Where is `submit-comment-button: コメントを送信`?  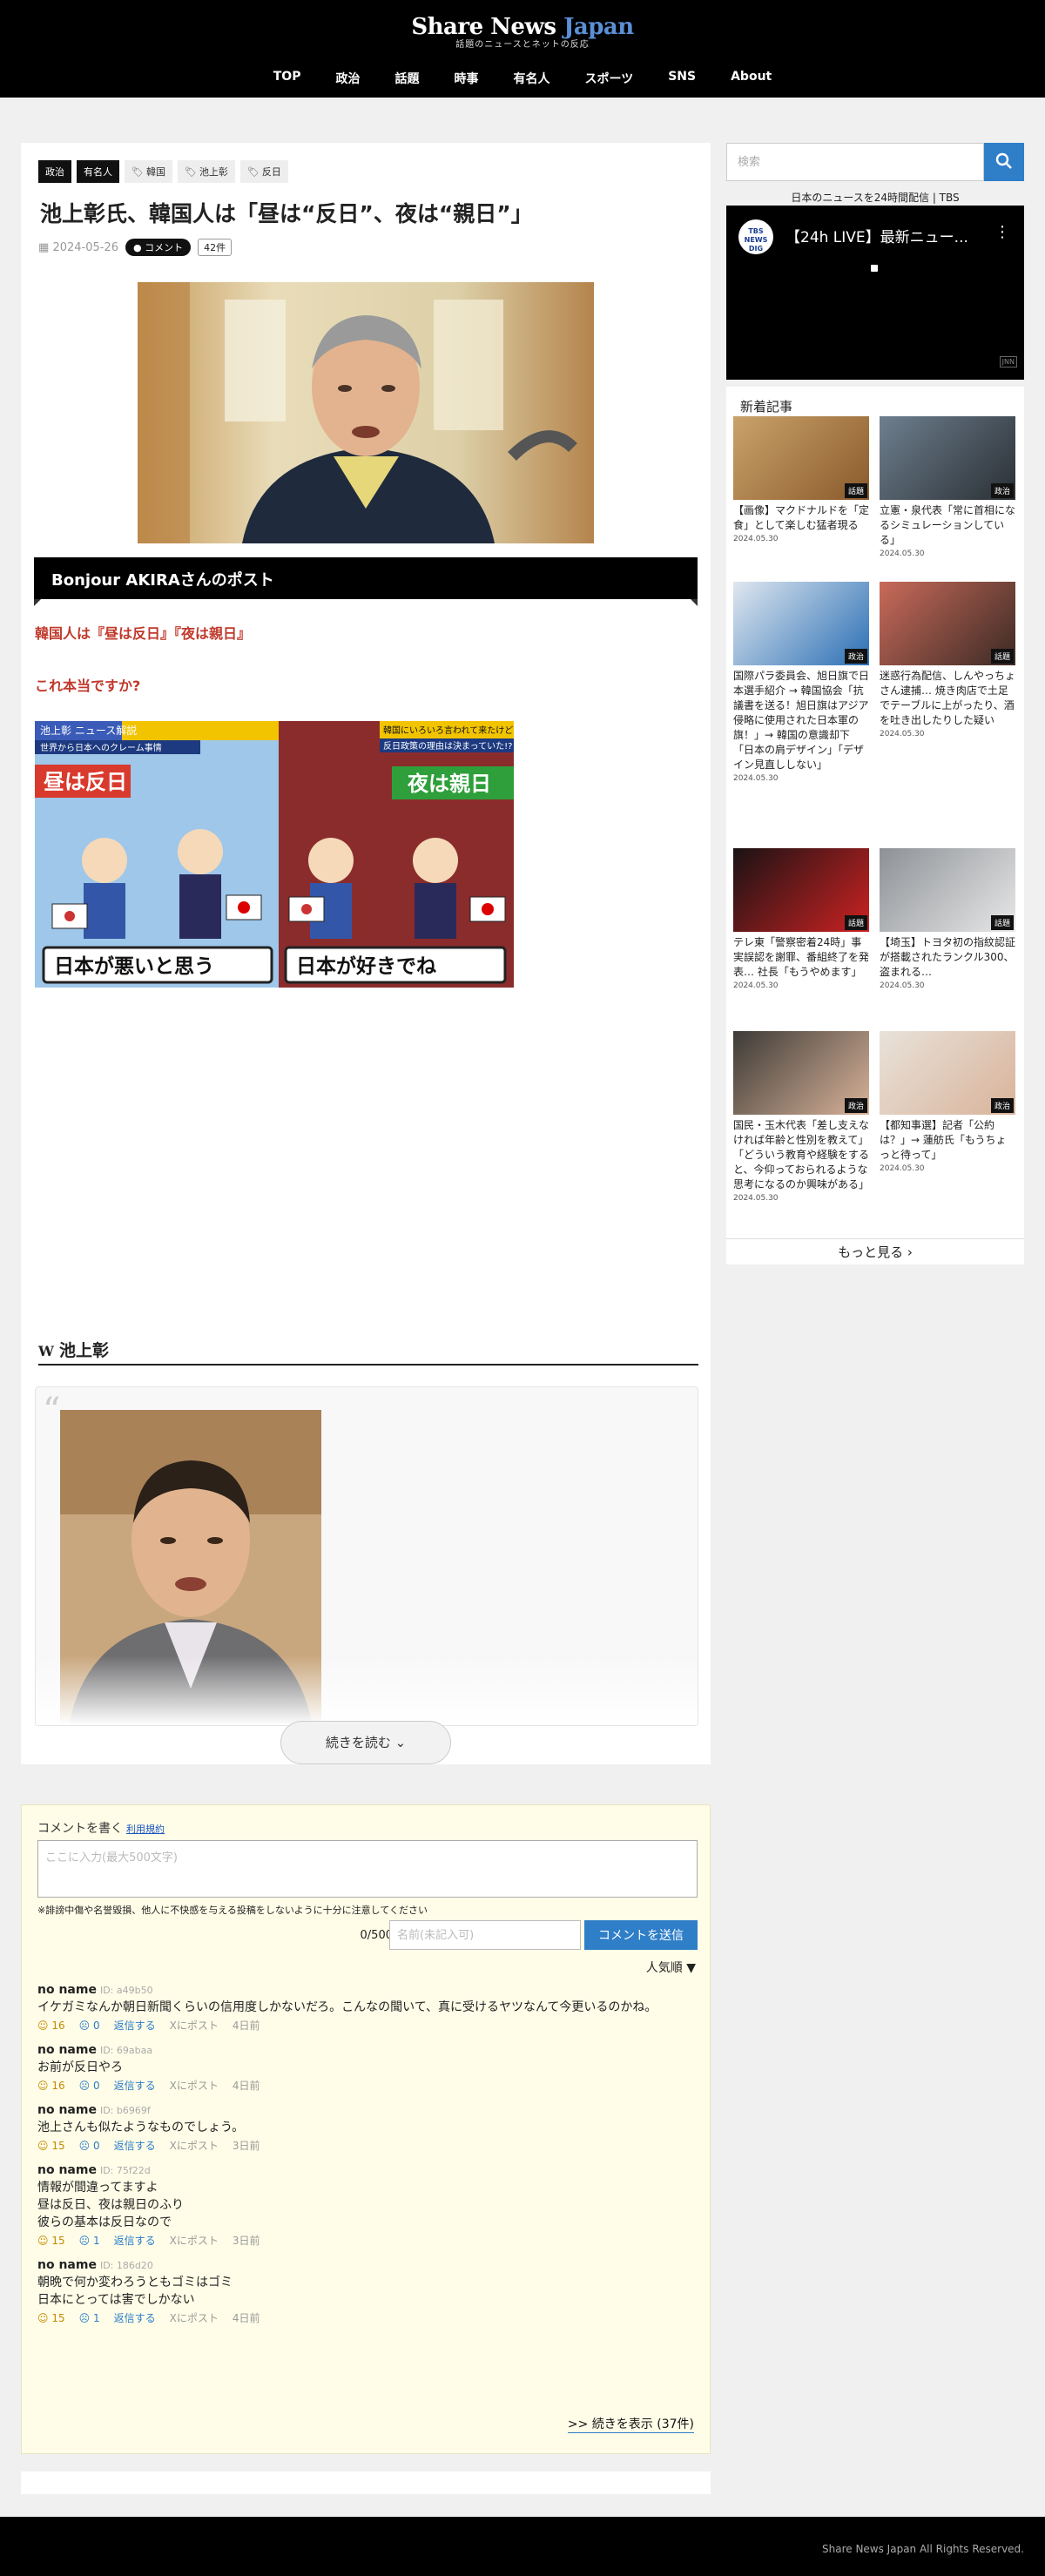
submit-comment-button: コメントを送信 is located at coordinates (641, 1935).